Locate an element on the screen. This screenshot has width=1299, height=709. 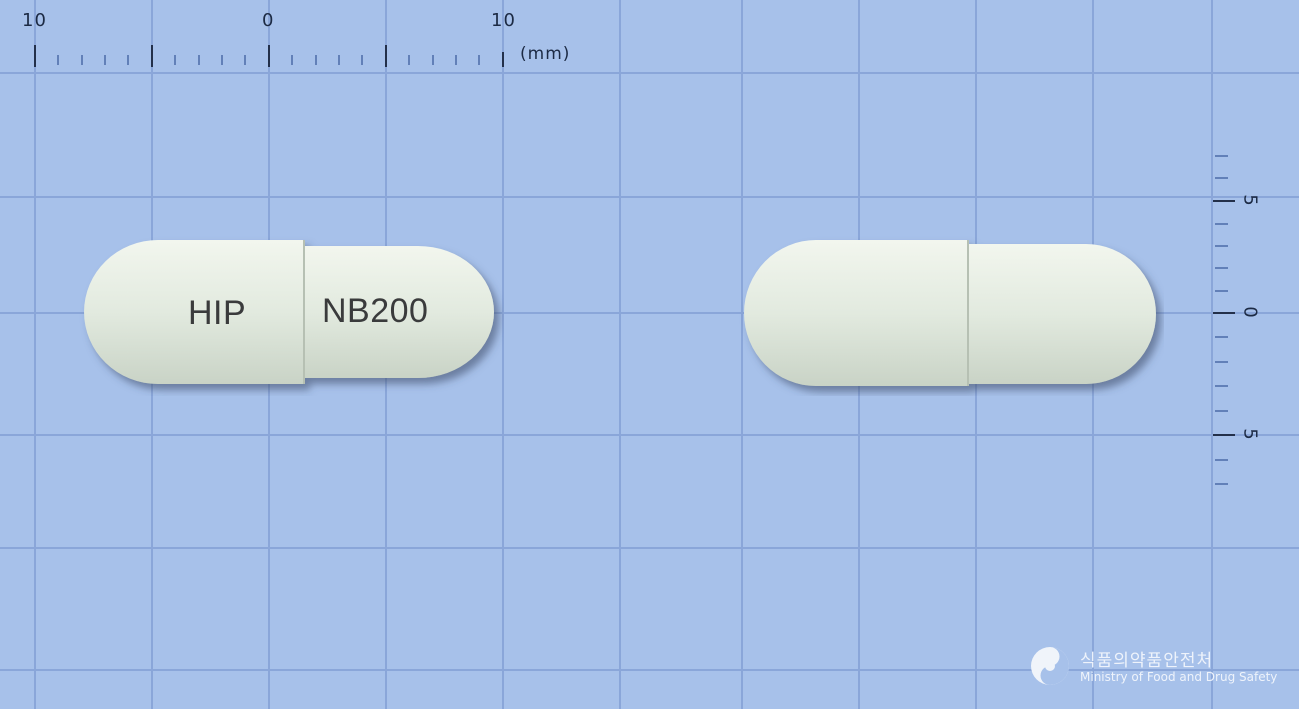
ruler-label-left: 10 is located at coordinates (34, 20).